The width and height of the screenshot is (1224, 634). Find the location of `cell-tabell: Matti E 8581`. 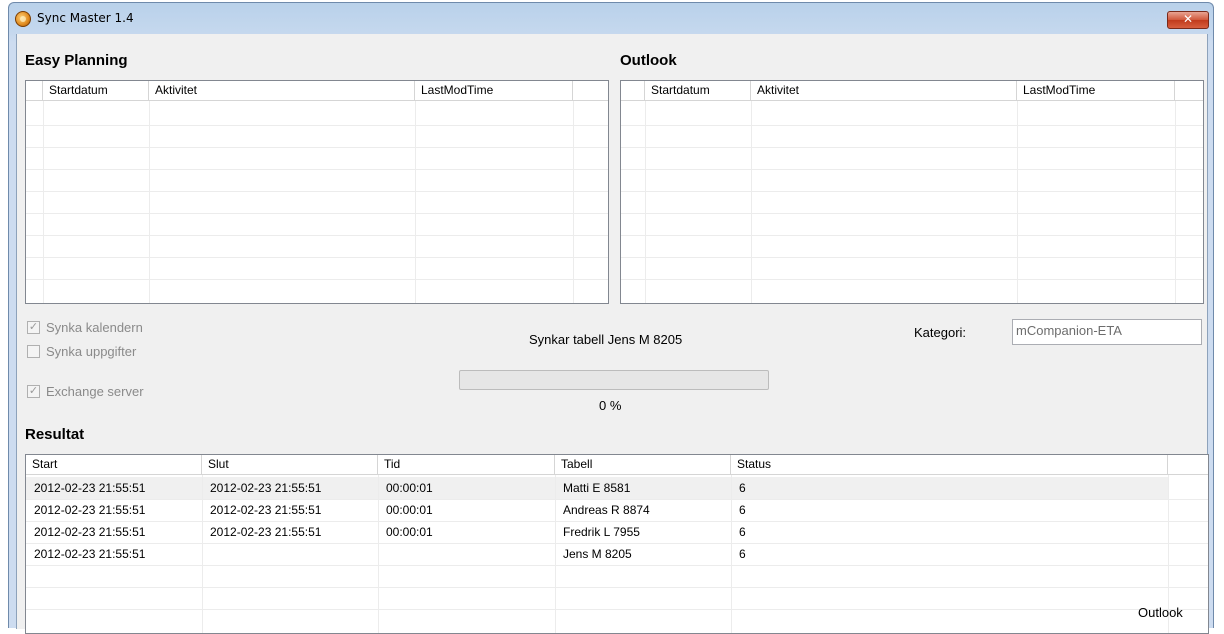

cell-tabell: Matti E 8581 is located at coordinates (597, 488).